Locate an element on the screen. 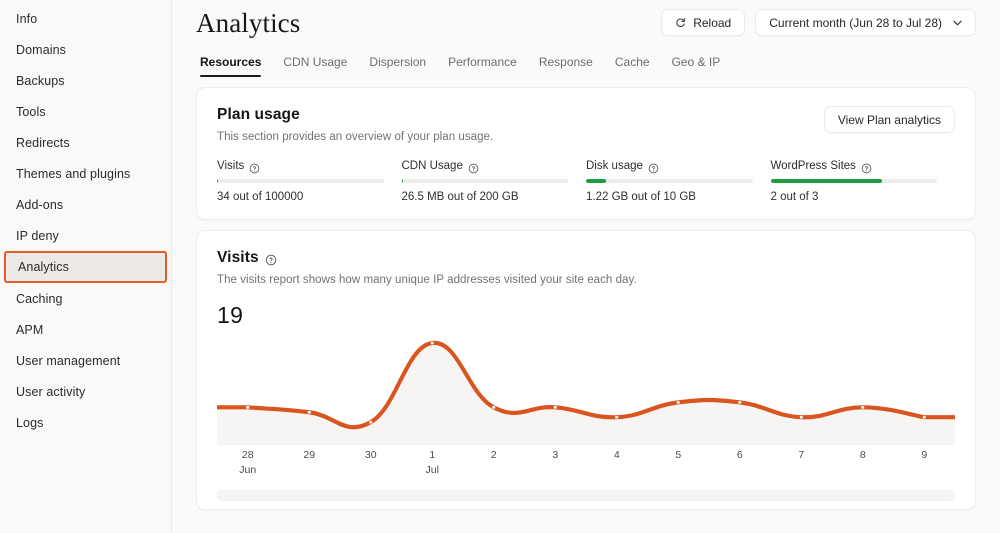 The height and width of the screenshot is (533, 1000). date-range-label: Current month (Jun 28 to Jul 28) is located at coordinates (855, 22).